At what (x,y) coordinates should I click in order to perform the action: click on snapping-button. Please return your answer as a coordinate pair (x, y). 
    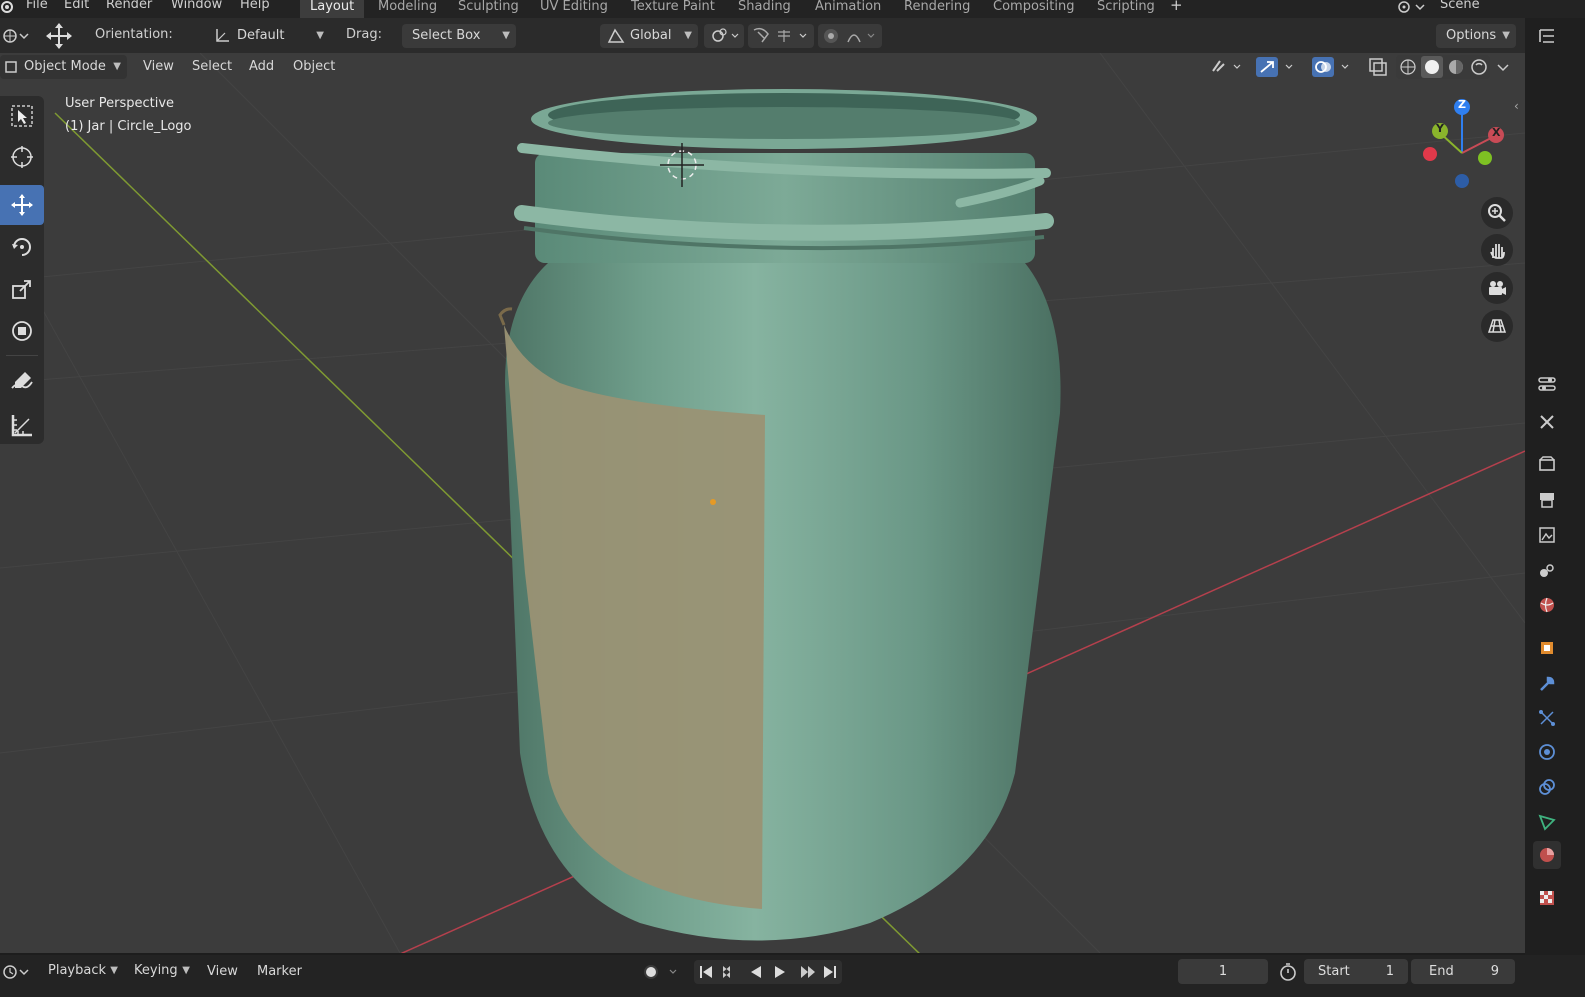
    Looking at the image, I should click on (781, 36).